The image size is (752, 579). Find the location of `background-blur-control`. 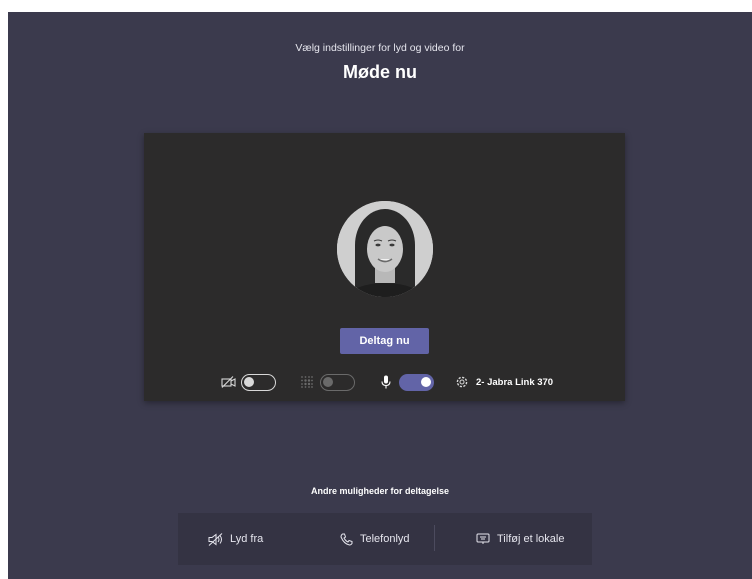

background-blur-control is located at coordinates (327, 382).